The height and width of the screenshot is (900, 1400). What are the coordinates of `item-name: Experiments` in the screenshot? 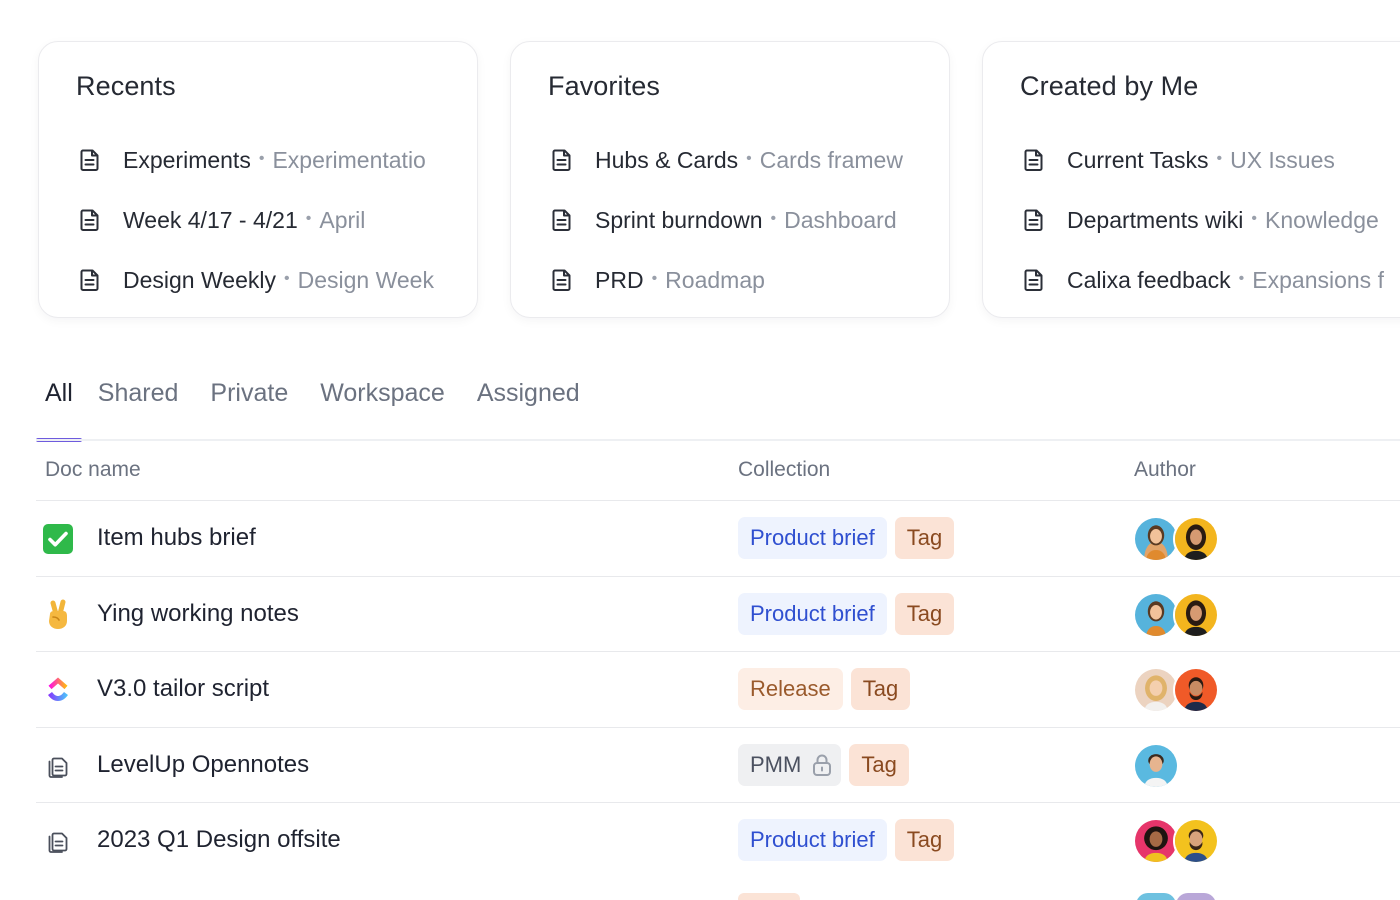 It's located at (187, 159).